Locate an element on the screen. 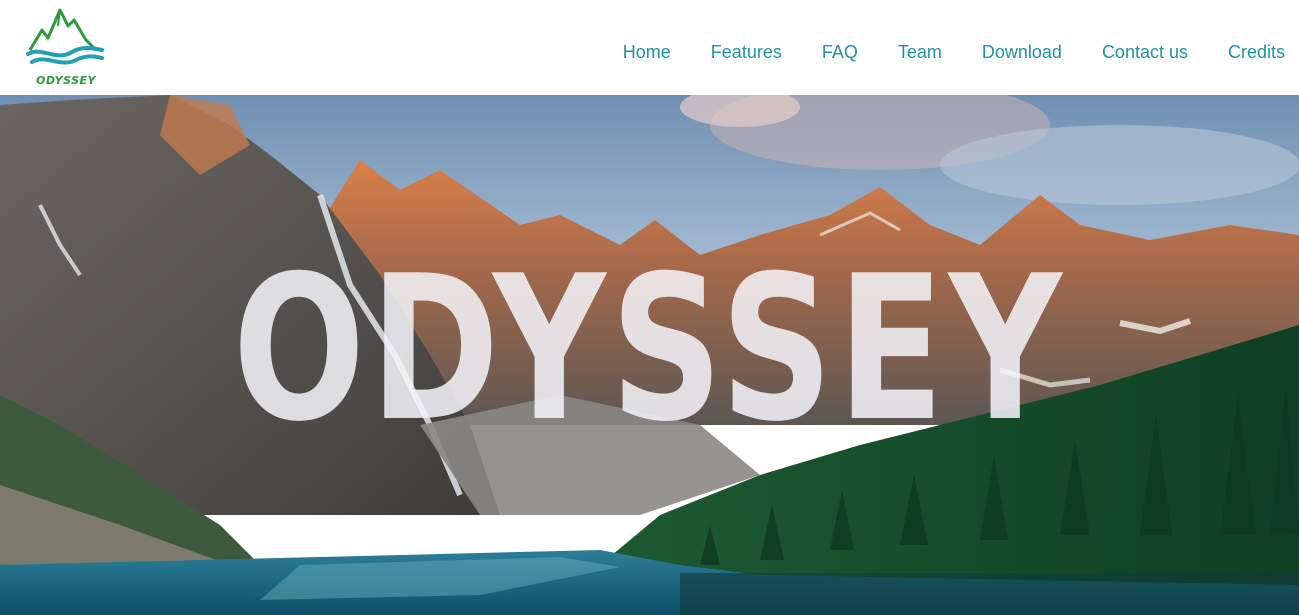 The width and height of the screenshot is (1299, 615). nav-faq-link: FAQ is located at coordinates (840, 52).